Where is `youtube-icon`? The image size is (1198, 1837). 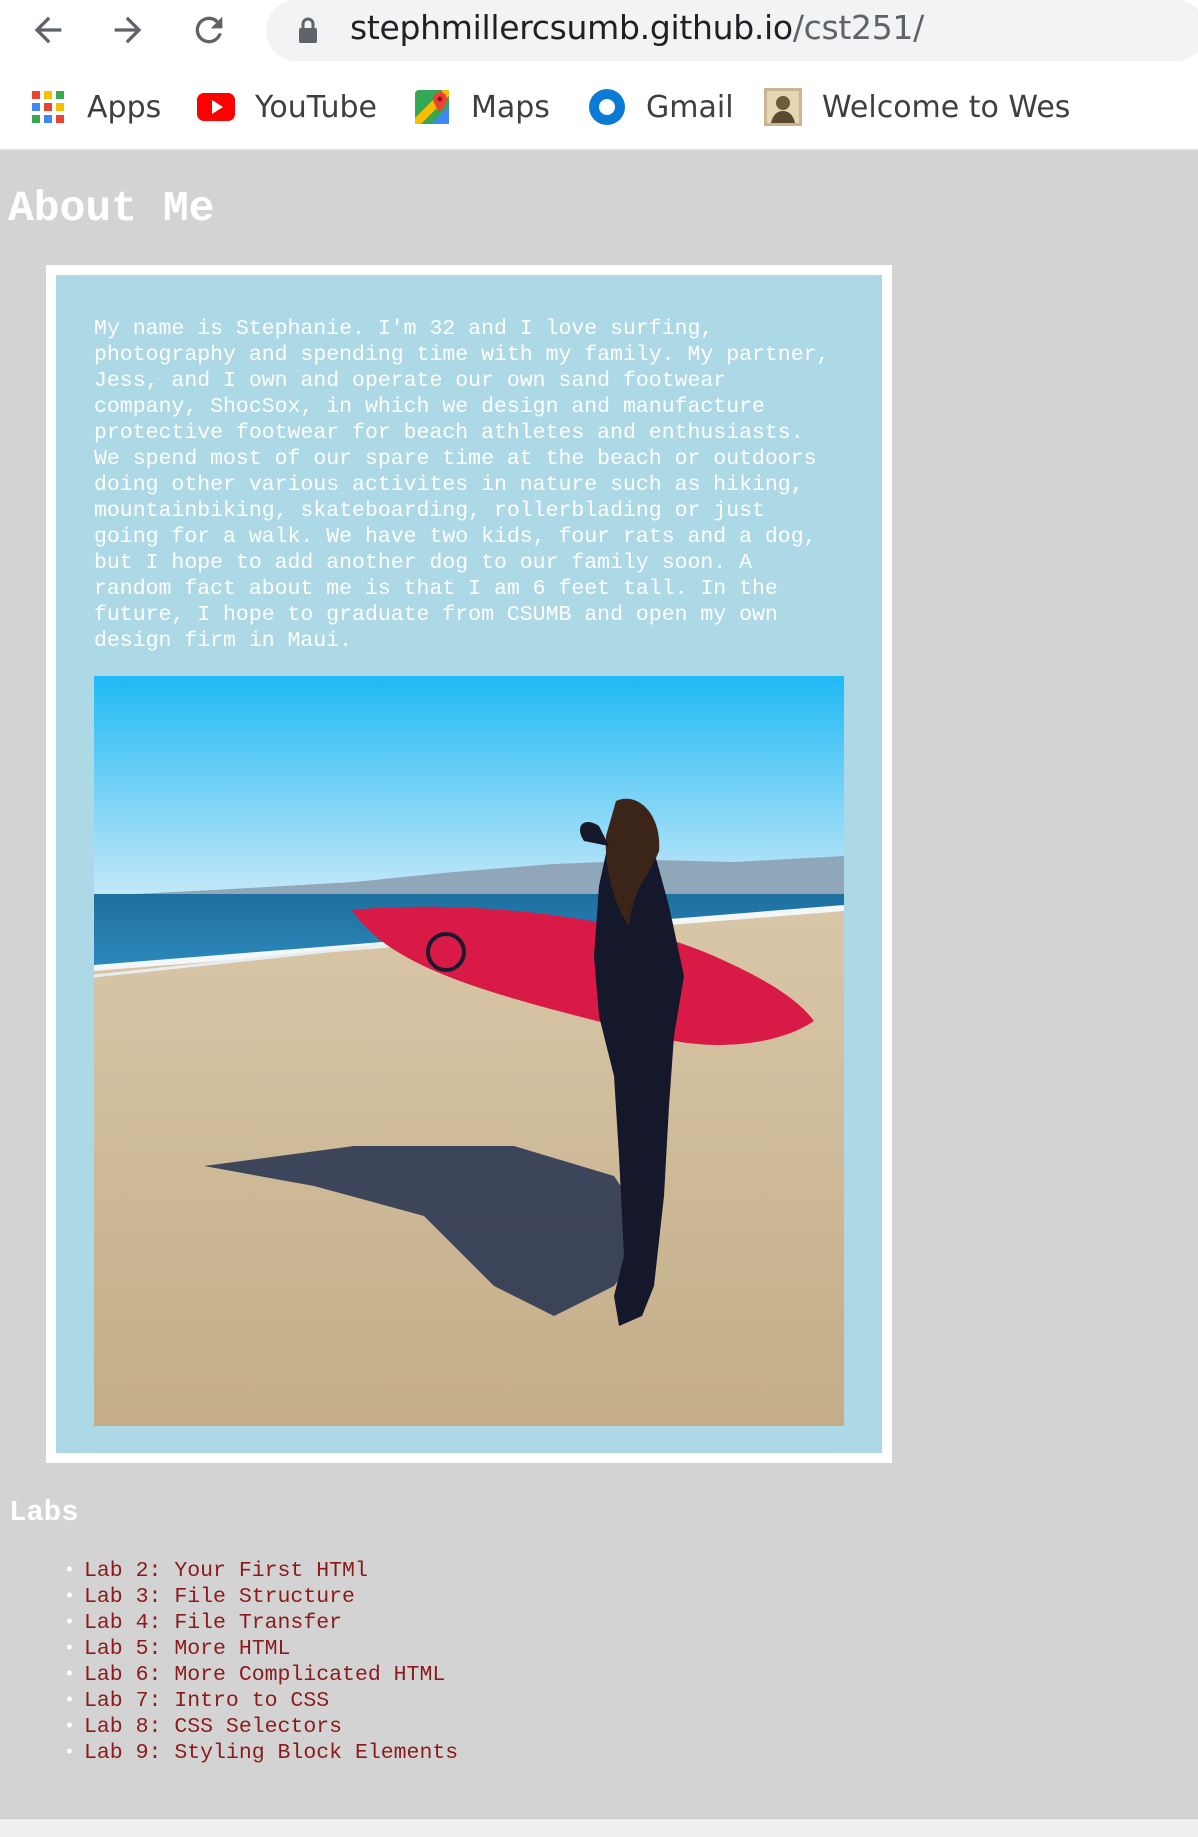 youtube-icon is located at coordinates (216, 107).